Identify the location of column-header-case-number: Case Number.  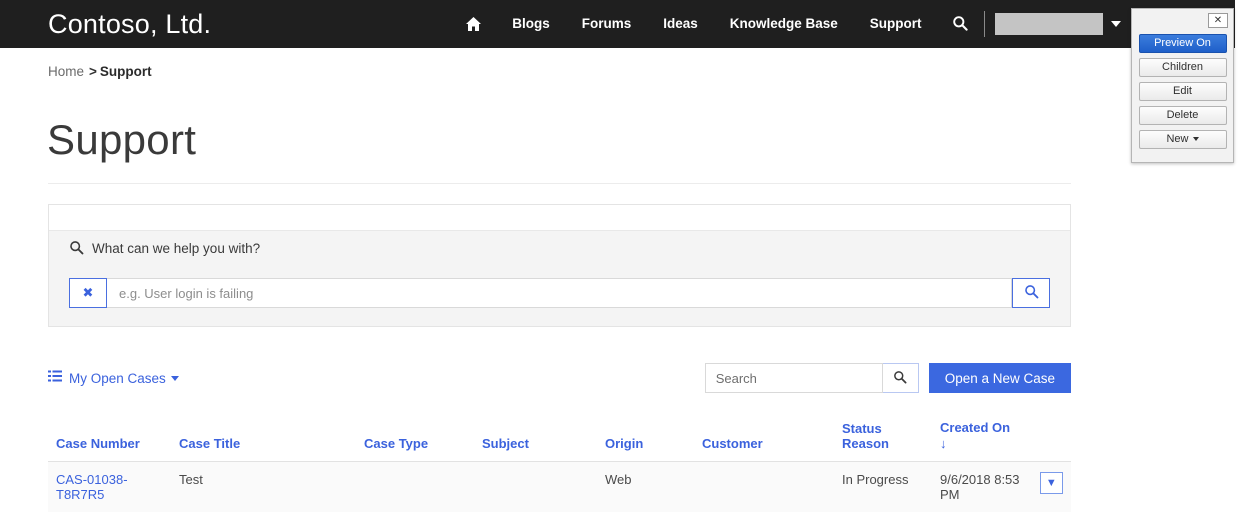
(109, 438).